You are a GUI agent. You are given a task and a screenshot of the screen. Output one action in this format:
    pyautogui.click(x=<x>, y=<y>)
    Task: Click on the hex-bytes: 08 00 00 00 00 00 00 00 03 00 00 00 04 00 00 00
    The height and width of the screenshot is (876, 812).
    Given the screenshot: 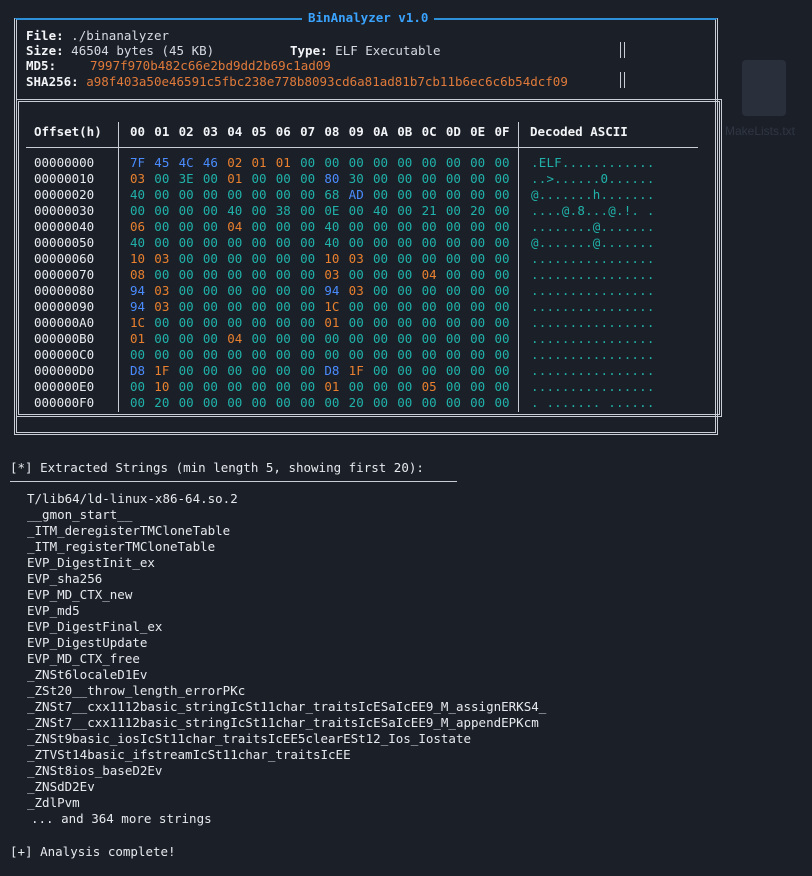 What is the action you would take?
    pyautogui.click(x=324, y=274)
    